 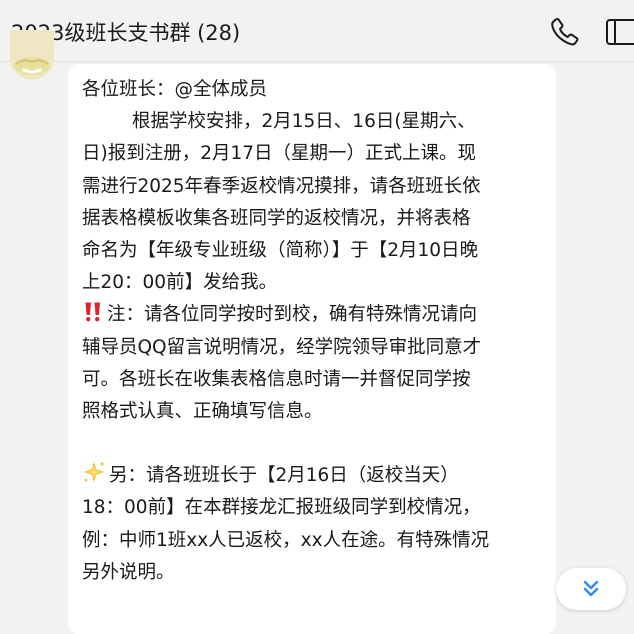 What do you see at coordinates (279, 154) in the screenshot?
I see `message-line: 日)报到注册，2月17日（星期一）正式上课。现` at bounding box center [279, 154].